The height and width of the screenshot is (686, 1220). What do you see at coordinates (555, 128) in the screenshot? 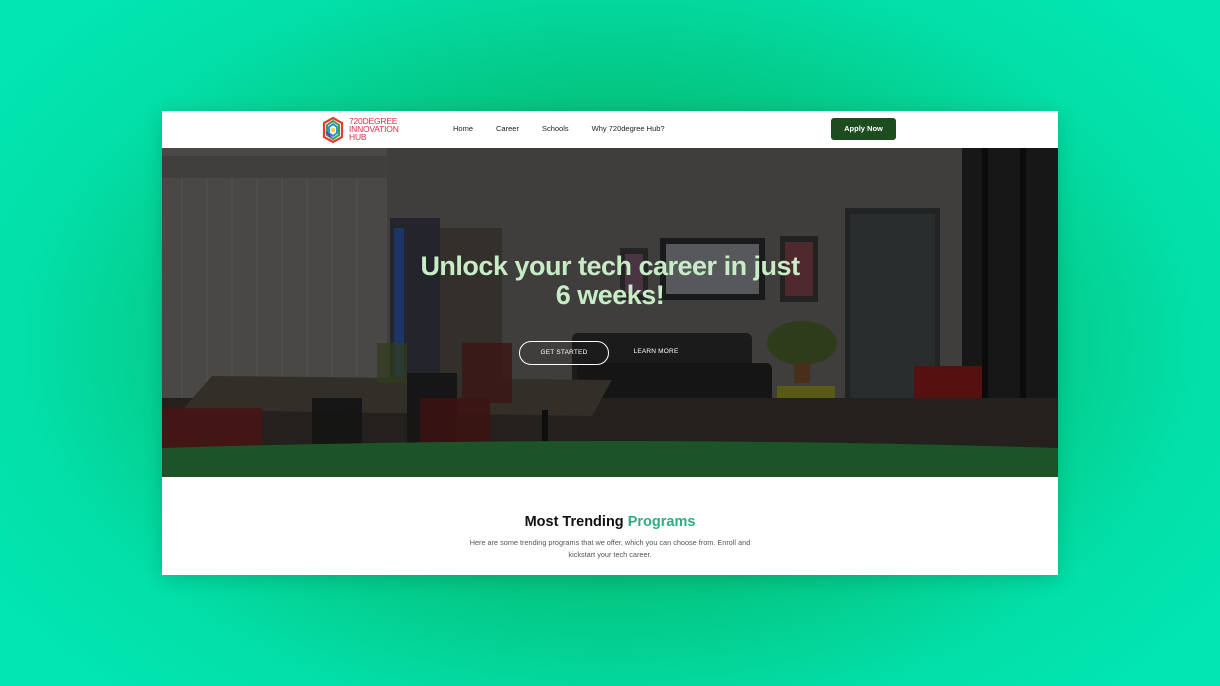
I see `nav-link-schools: Schools` at bounding box center [555, 128].